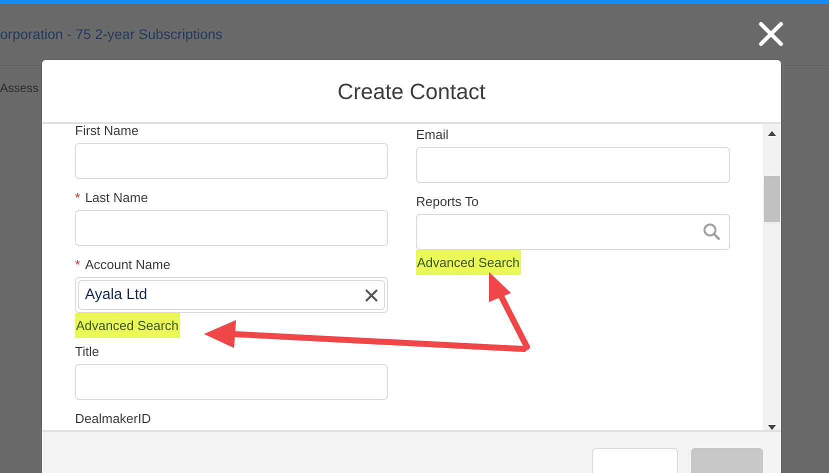  What do you see at coordinates (772, 199) in the screenshot?
I see `scroll-thumb` at bounding box center [772, 199].